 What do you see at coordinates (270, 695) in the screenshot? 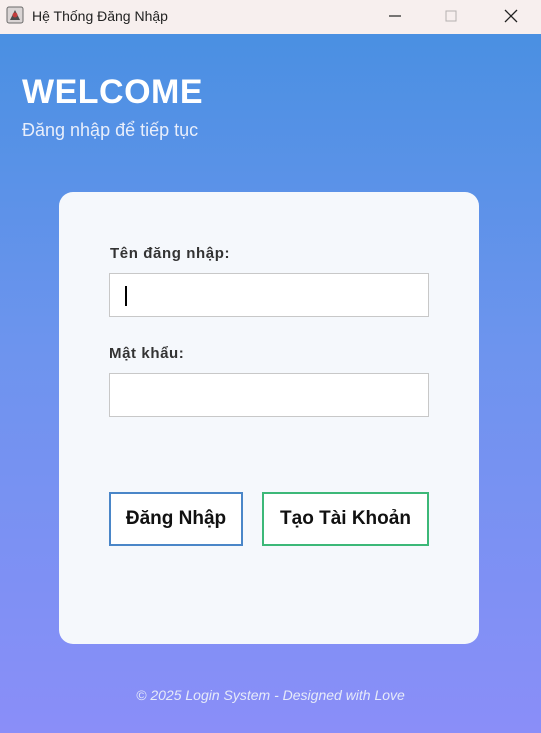
I see `footer-text: © 2025 Login System - Designed with Love` at bounding box center [270, 695].